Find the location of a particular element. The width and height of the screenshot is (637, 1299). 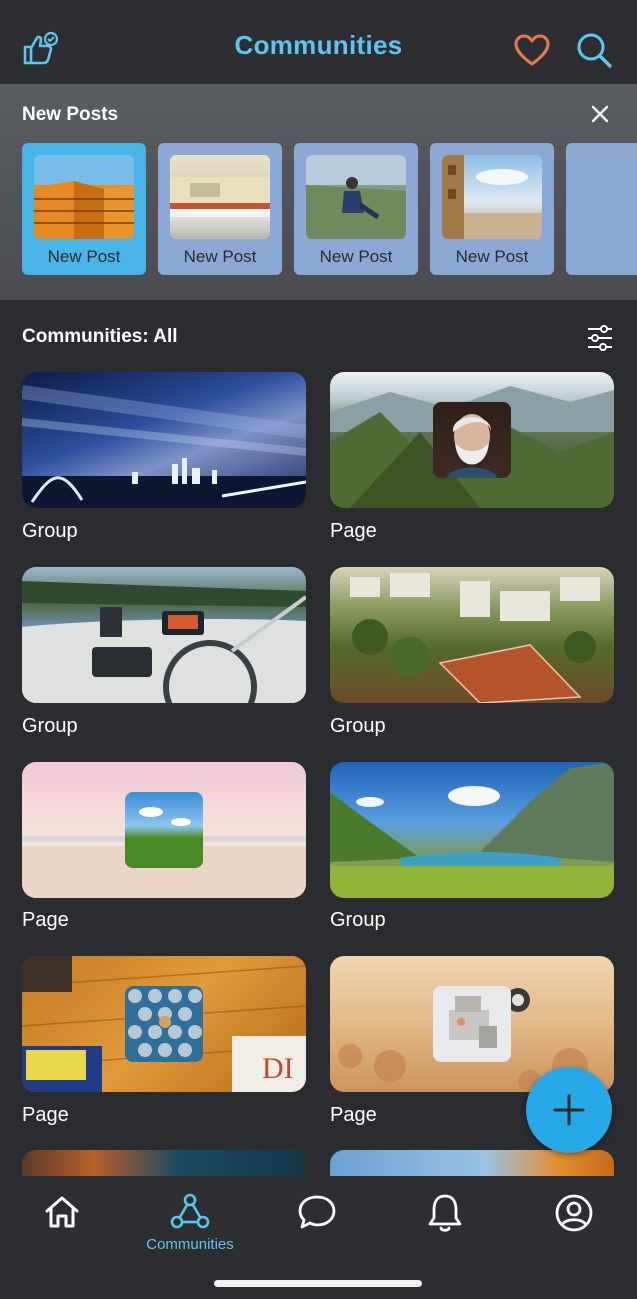

plus-icon is located at coordinates (569, 1110).